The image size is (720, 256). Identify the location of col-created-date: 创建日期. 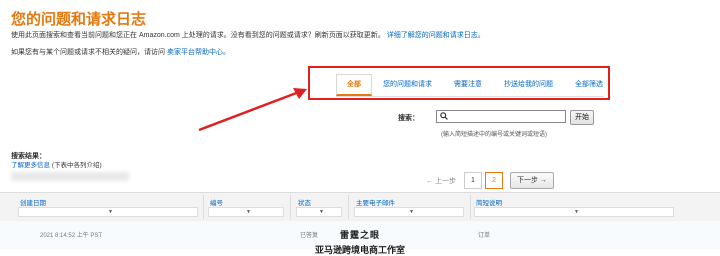
(33, 202).